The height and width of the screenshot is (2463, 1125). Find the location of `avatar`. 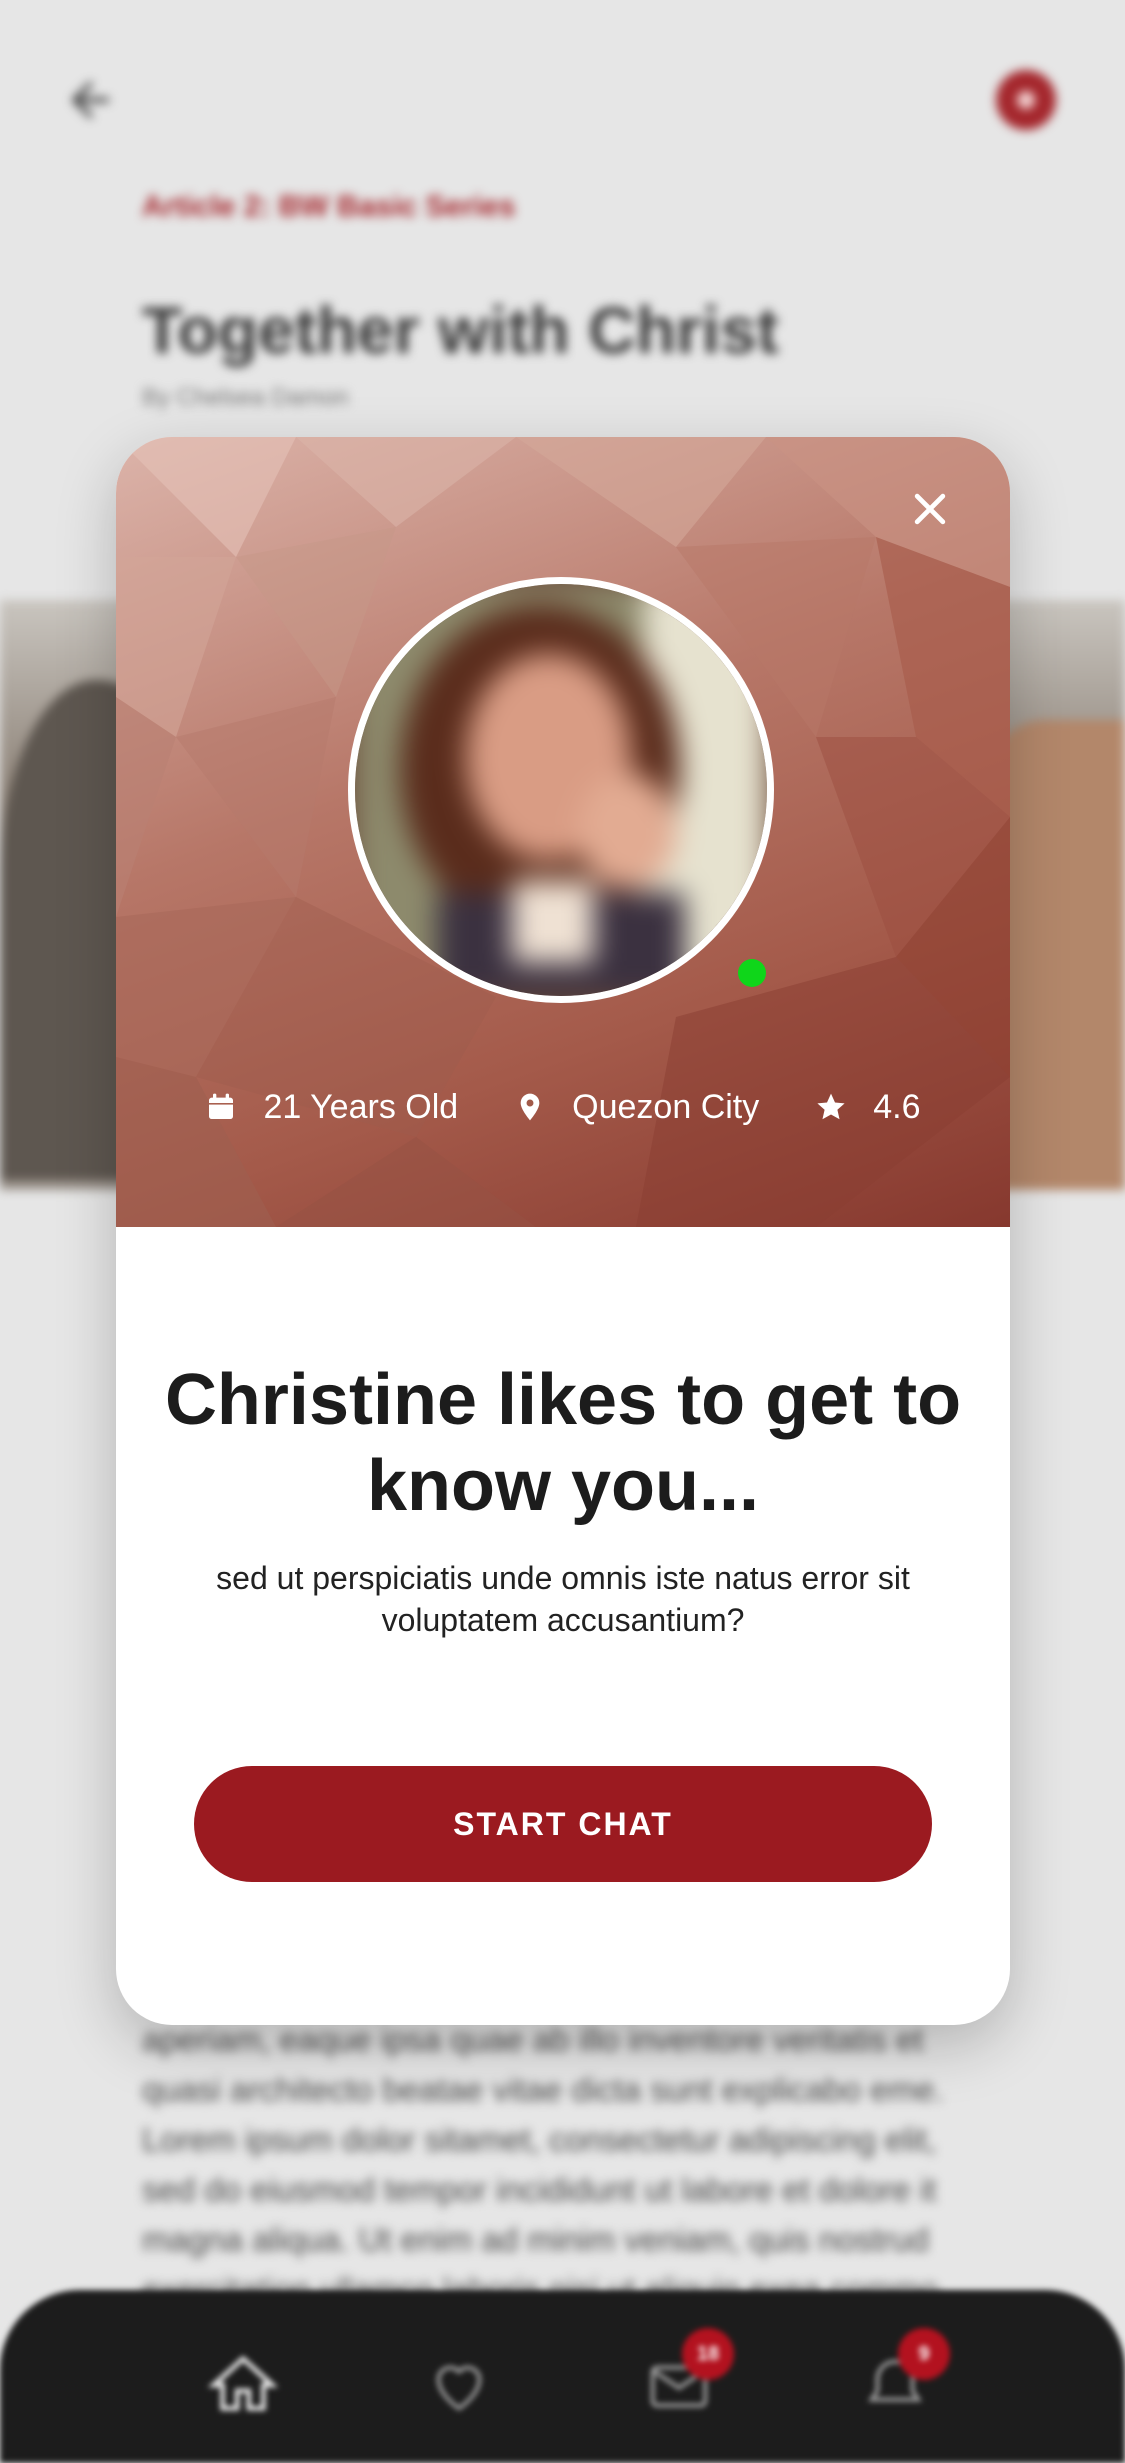

avatar is located at coordinates (561, 790).